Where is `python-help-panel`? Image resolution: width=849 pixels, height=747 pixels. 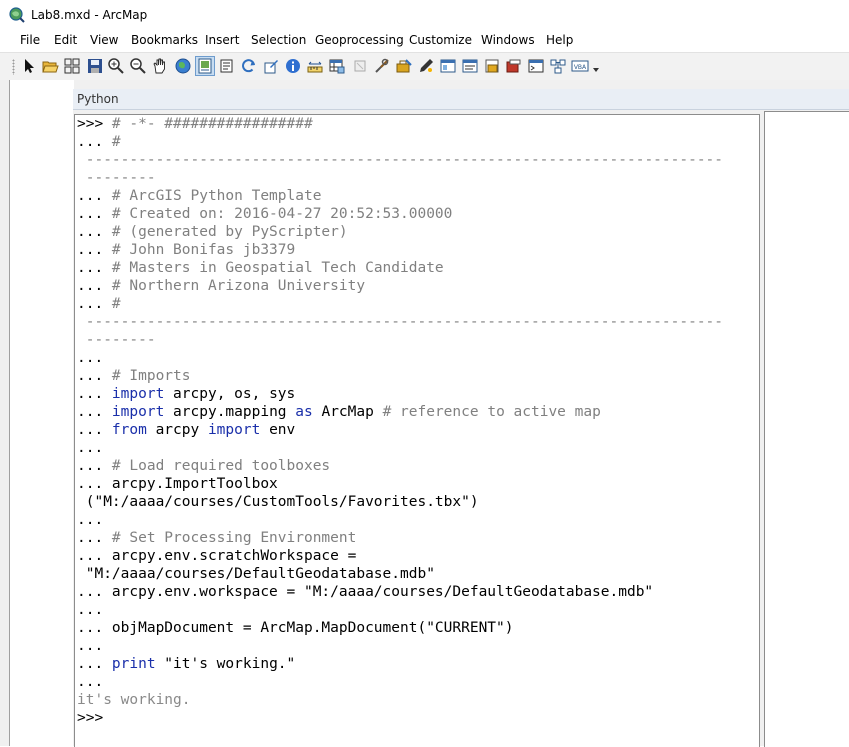 python-help-panel is located at coordinates (806, 429).